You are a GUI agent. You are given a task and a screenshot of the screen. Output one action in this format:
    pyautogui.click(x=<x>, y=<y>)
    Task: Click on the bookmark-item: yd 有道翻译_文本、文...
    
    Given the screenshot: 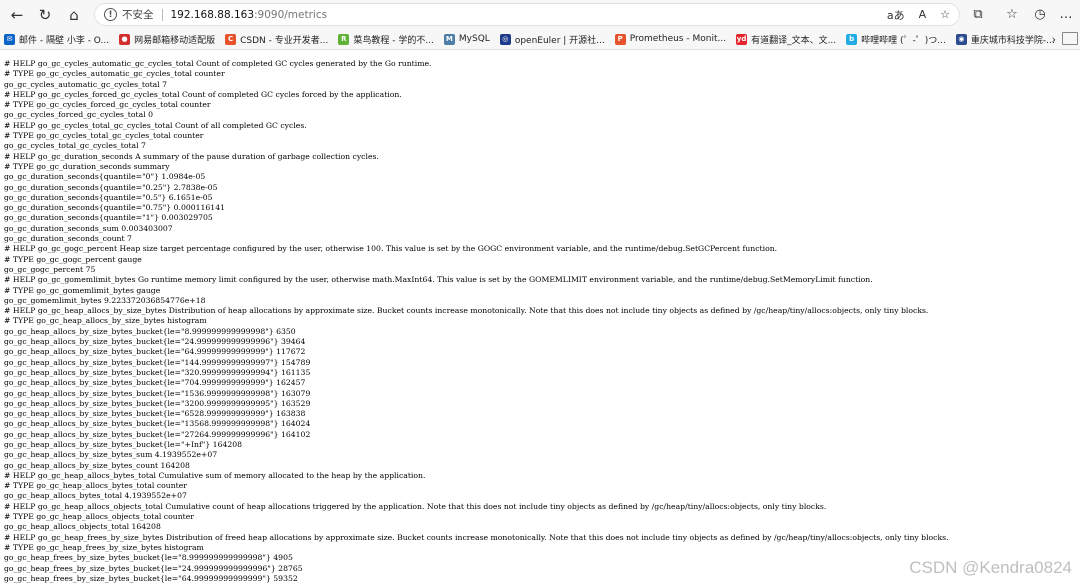 What is the action you would take?
    pyautogui.click(x=786, y=39)
    